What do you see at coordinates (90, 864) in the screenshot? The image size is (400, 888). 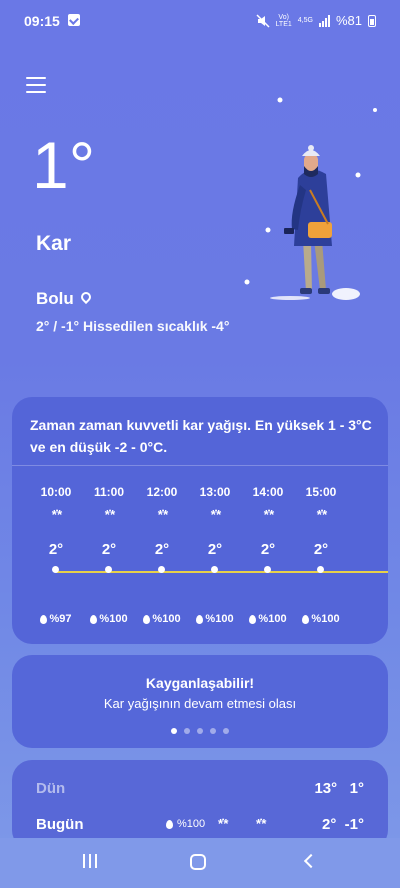 I see `recent-apps-button` at bounding box center [90, 864].